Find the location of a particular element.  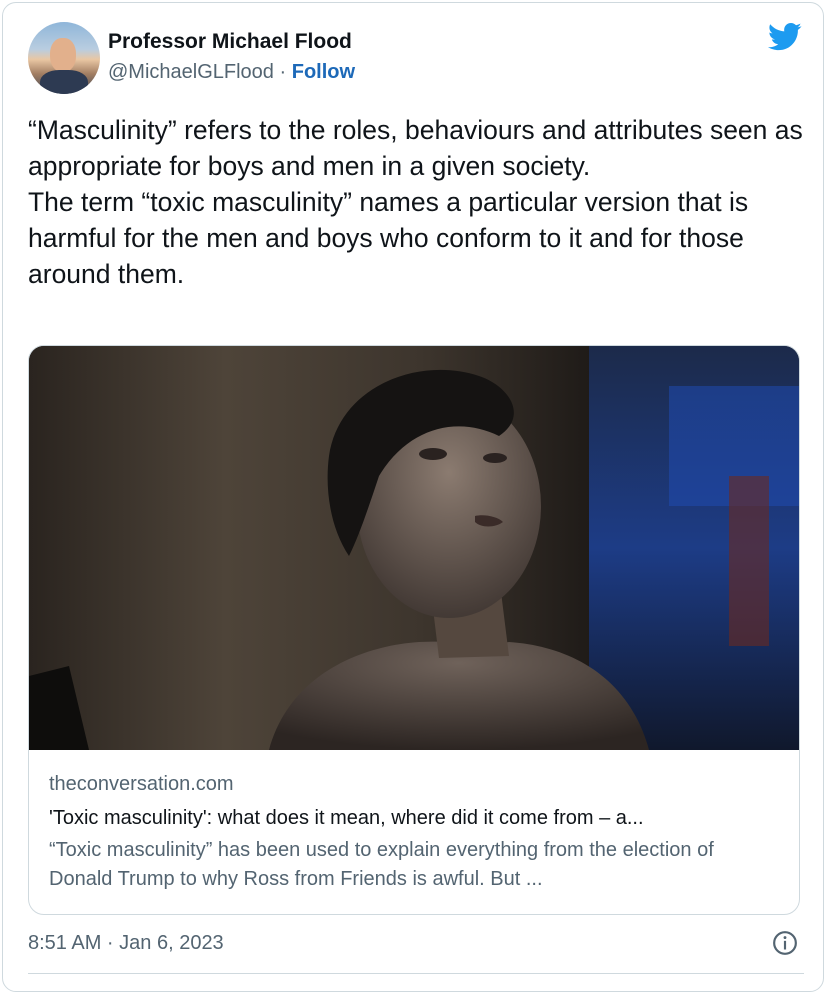

divider is located at coordinates (416, 973).